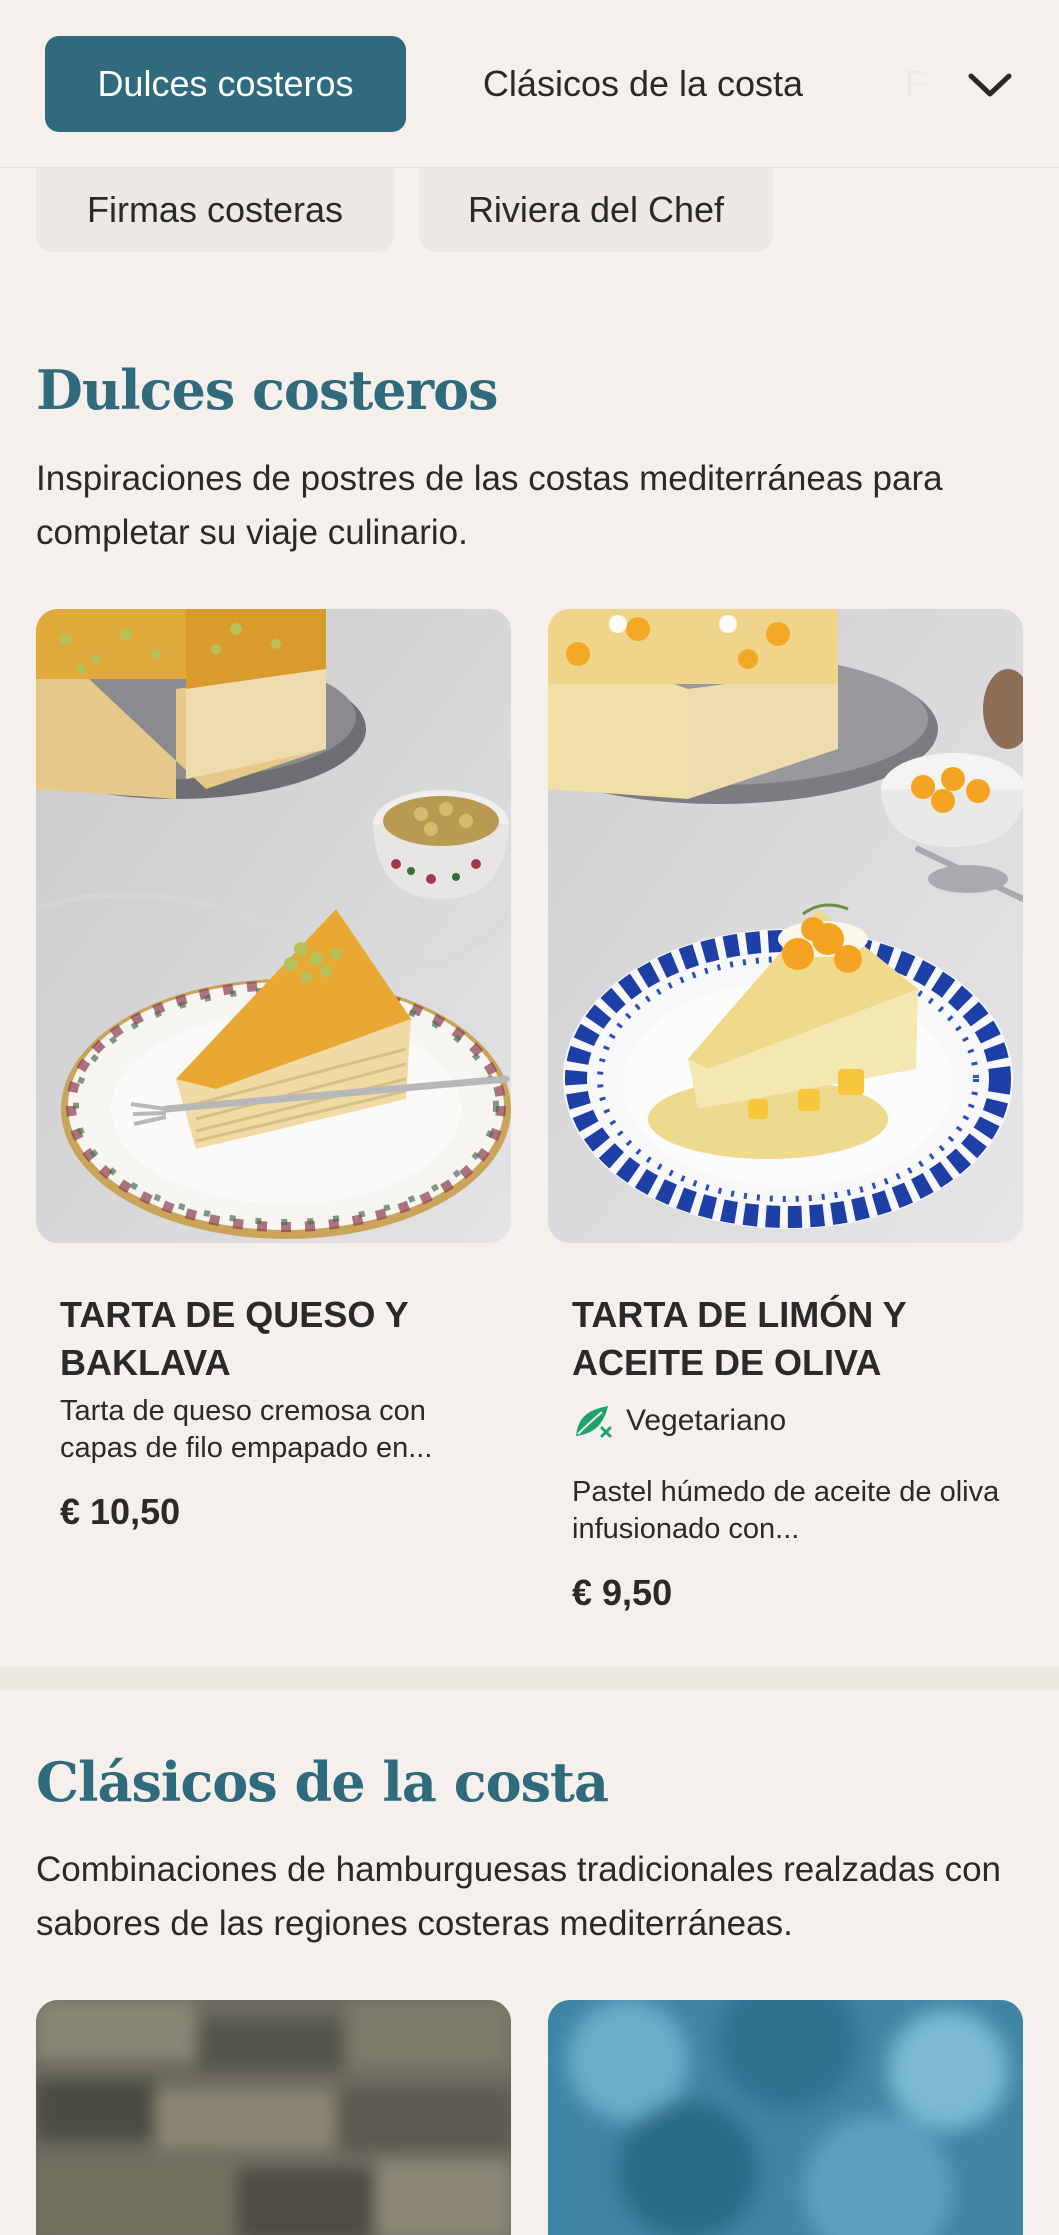 This screenshot has height=2235, width=1059. What do you see at coordinates (782, 1339) in the screenshot?
I see `card-title-lemon-olive-oil-cake: TARTA DE LIMÓN Y ACEITE DE OLIVA` at bounding box center [782, 1339].